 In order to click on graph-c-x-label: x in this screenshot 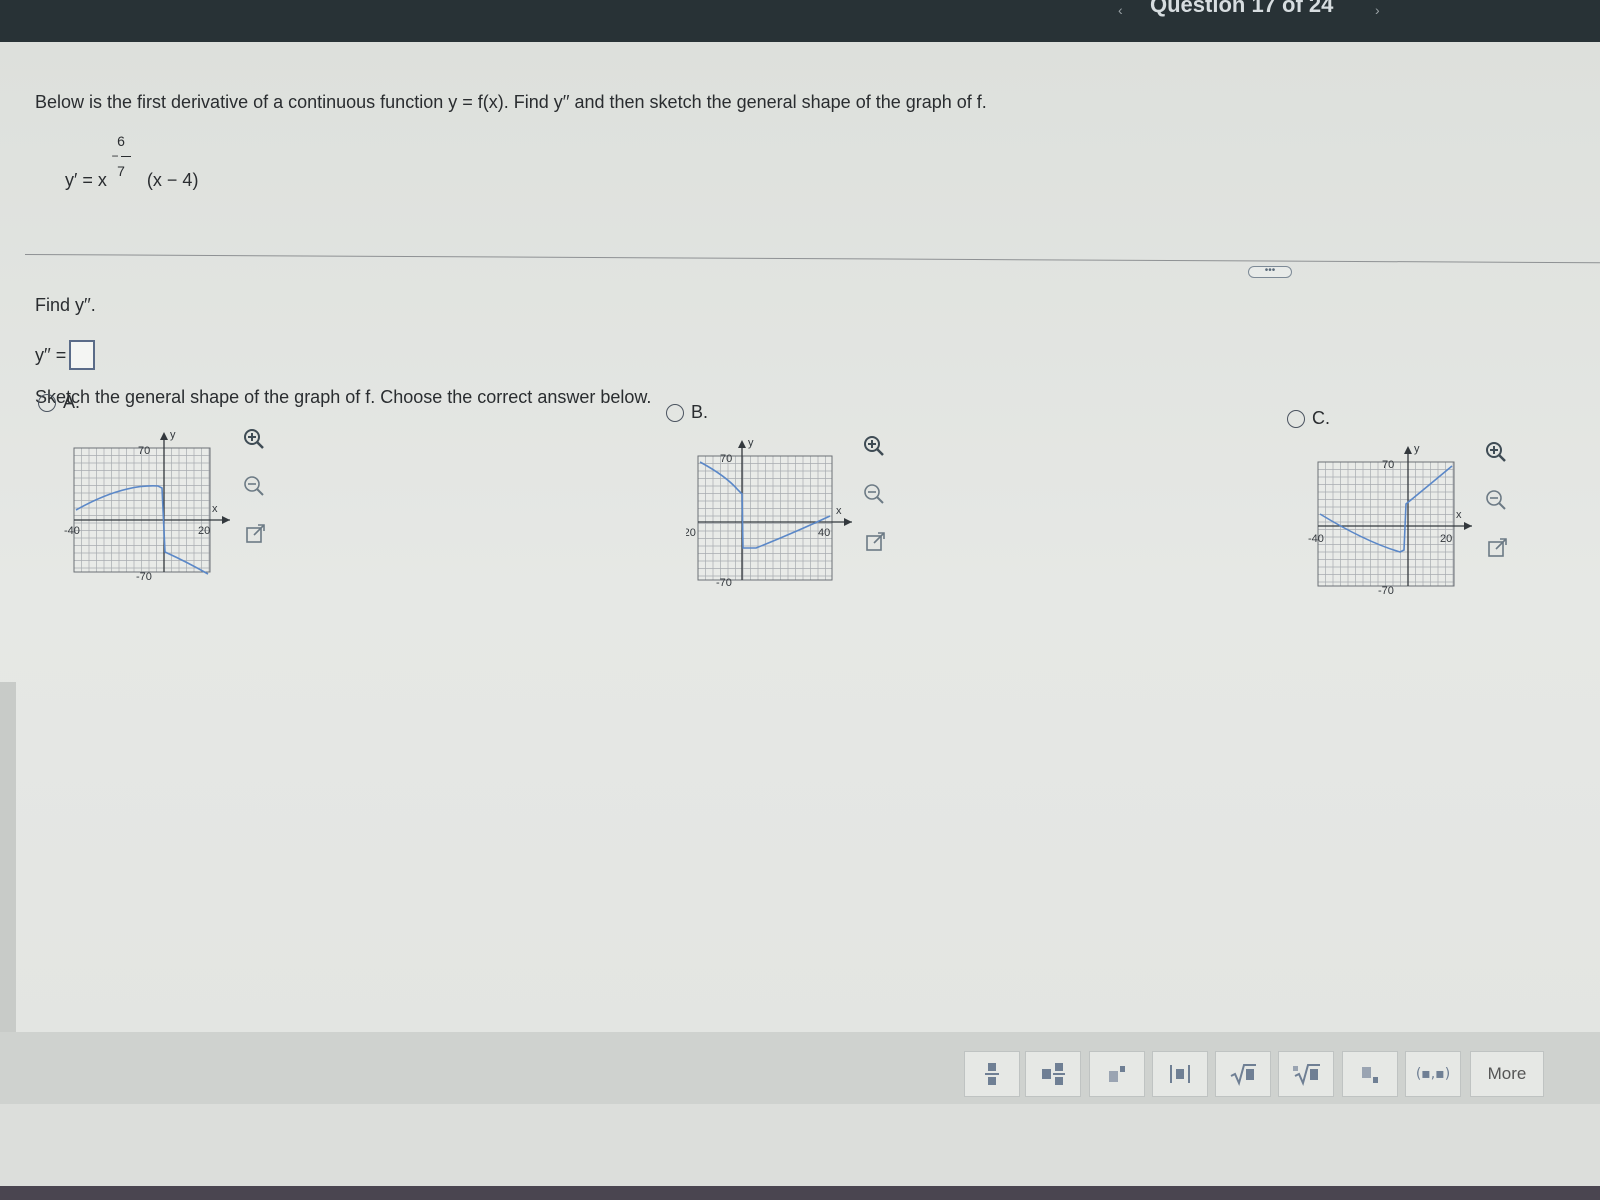, I will do `click(1459, 515)`.